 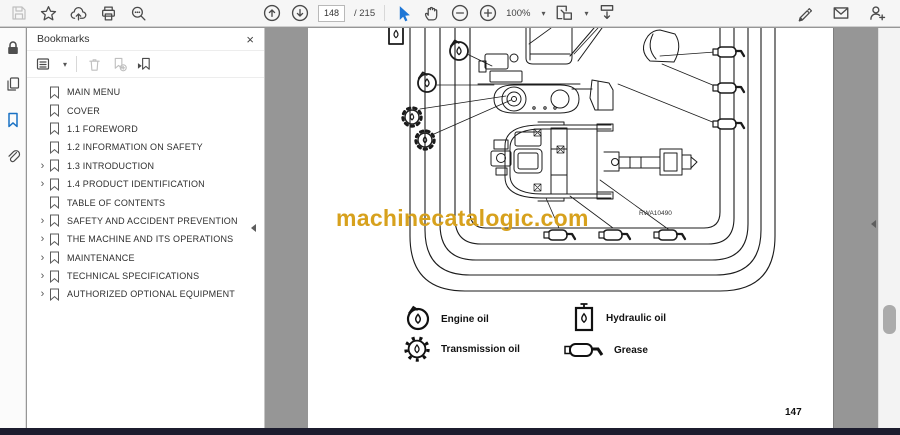 What do you see at coordinates (13, 228) in the screenshot?
I see `left-nav-strip` at bounding box center [13, 228].